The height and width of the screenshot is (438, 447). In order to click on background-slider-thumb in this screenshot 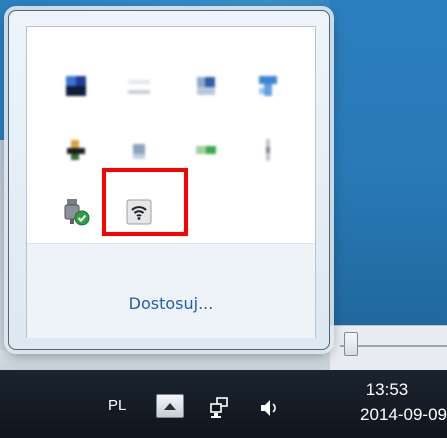, I will do `click(351, 344)`.